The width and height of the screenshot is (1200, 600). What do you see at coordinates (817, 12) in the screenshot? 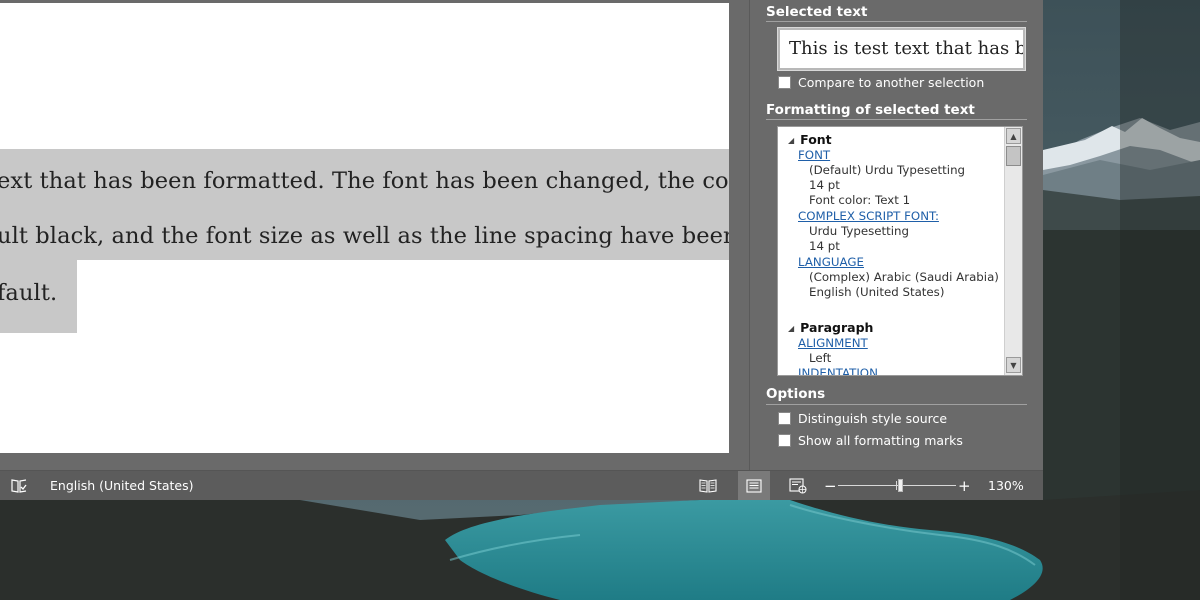
I see `selected-text-title: Selected text` at bounding box center [817, 12].